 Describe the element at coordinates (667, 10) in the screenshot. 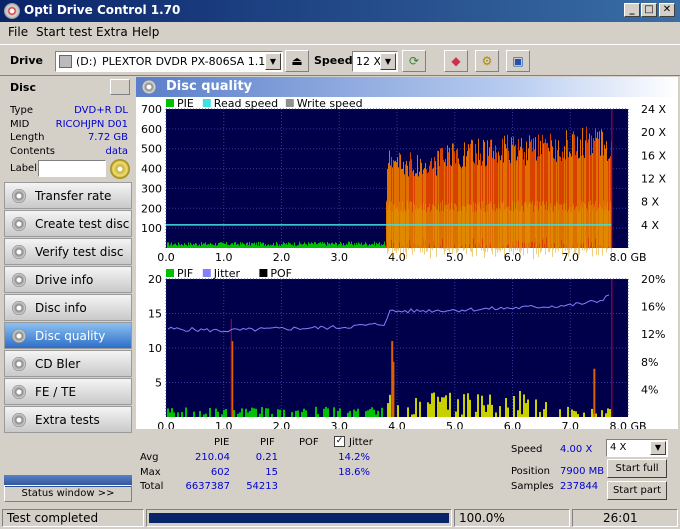

I see `close-button: ✕` at that location.